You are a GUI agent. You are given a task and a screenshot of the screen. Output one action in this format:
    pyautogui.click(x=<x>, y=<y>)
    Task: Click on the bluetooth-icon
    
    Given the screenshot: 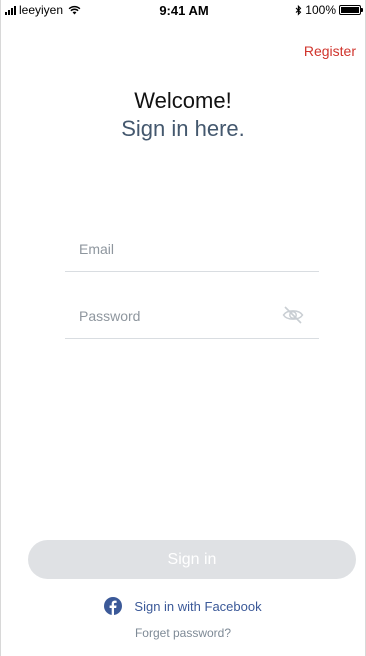 What is the action you would take?
    pyautogui.click(x=298, y=10)
    